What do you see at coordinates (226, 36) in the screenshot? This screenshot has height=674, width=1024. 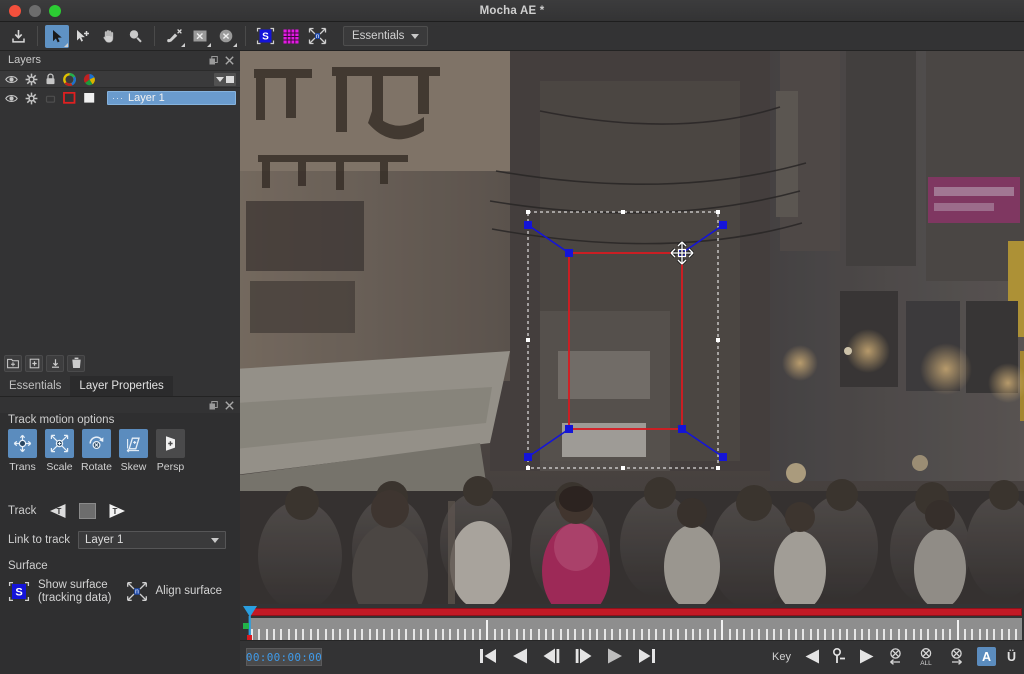 I see `ellipse-x-icon` at bounding box center [226, 36].